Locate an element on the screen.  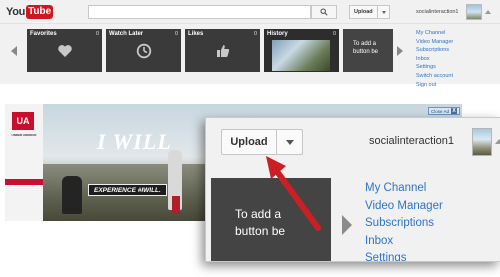
tile-likes: Likes 0 is located at coordinates (222, 50).